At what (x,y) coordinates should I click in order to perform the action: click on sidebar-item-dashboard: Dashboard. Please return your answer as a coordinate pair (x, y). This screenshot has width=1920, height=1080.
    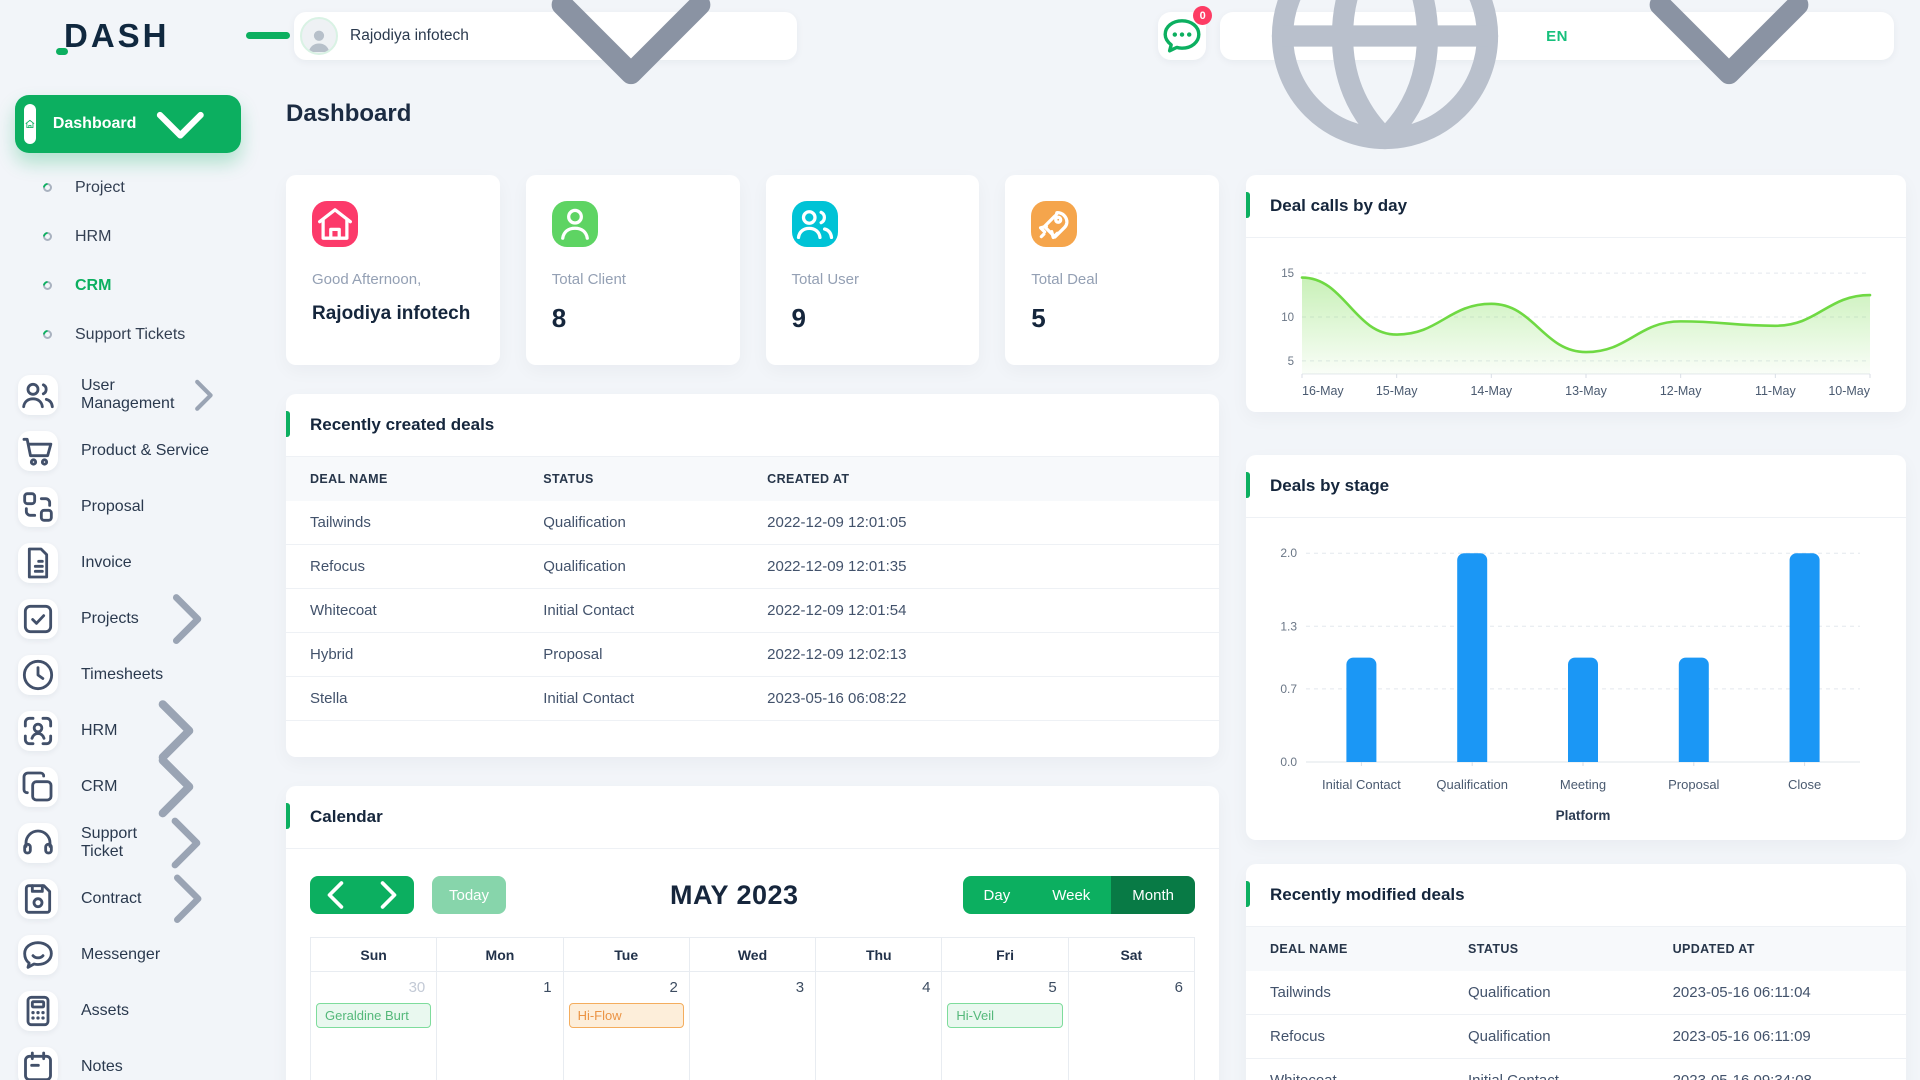
    Looking at the image, I should click on (128, 124).